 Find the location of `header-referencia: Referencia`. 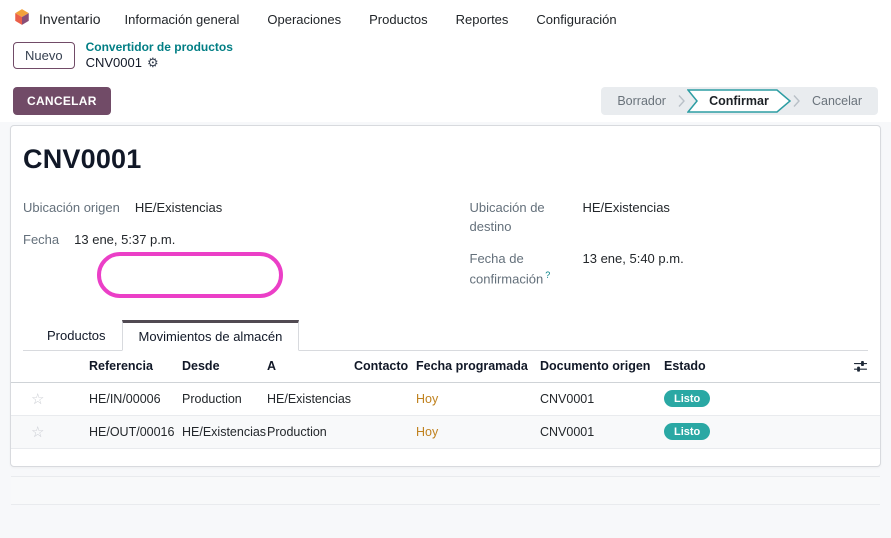

header-referencia: Referencia is located at coordinates (135, 366).